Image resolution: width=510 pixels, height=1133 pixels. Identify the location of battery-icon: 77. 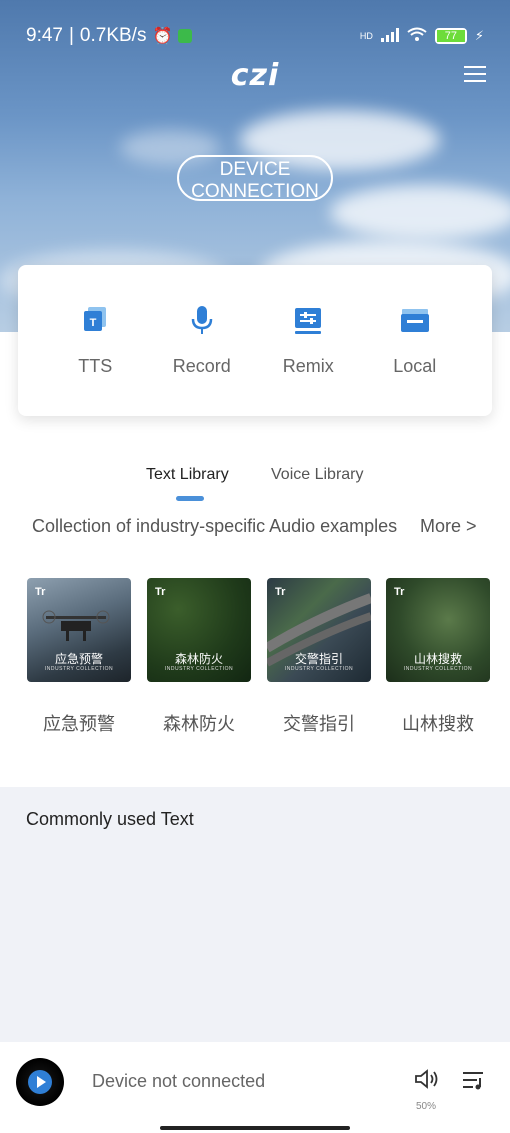
(450, 36).